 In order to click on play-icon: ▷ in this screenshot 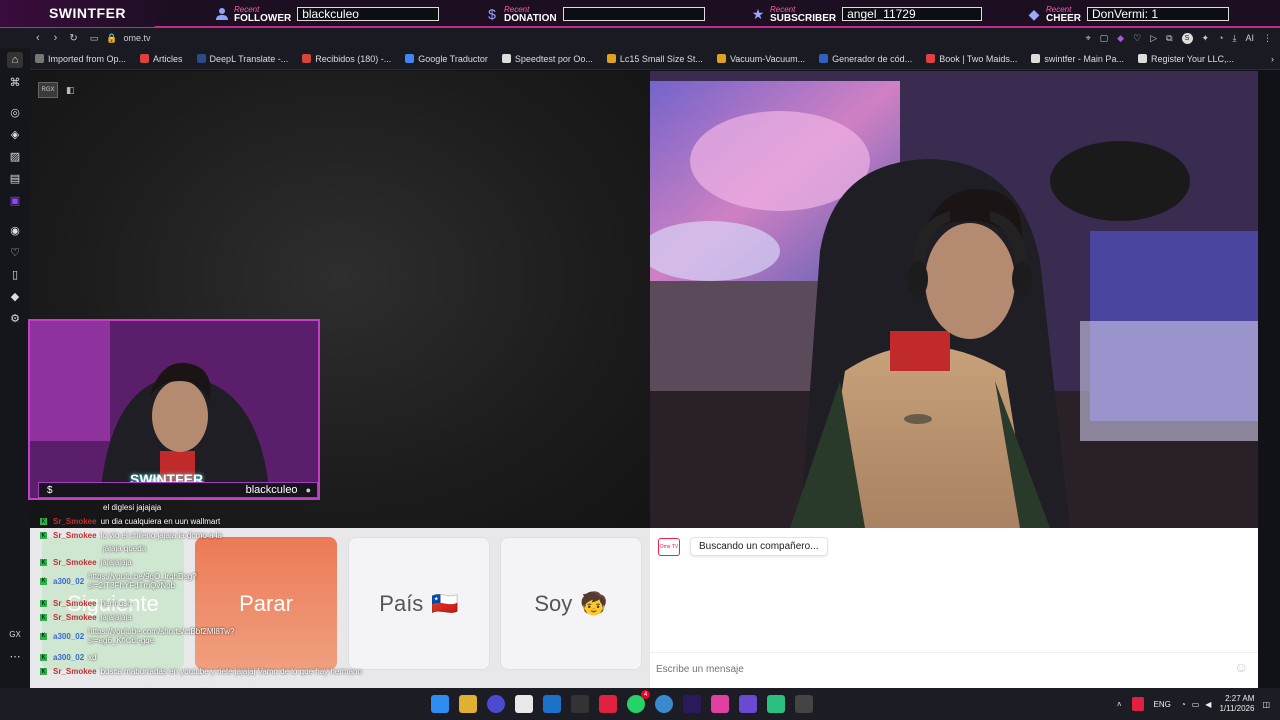, I will do `click(1153, 38)`.